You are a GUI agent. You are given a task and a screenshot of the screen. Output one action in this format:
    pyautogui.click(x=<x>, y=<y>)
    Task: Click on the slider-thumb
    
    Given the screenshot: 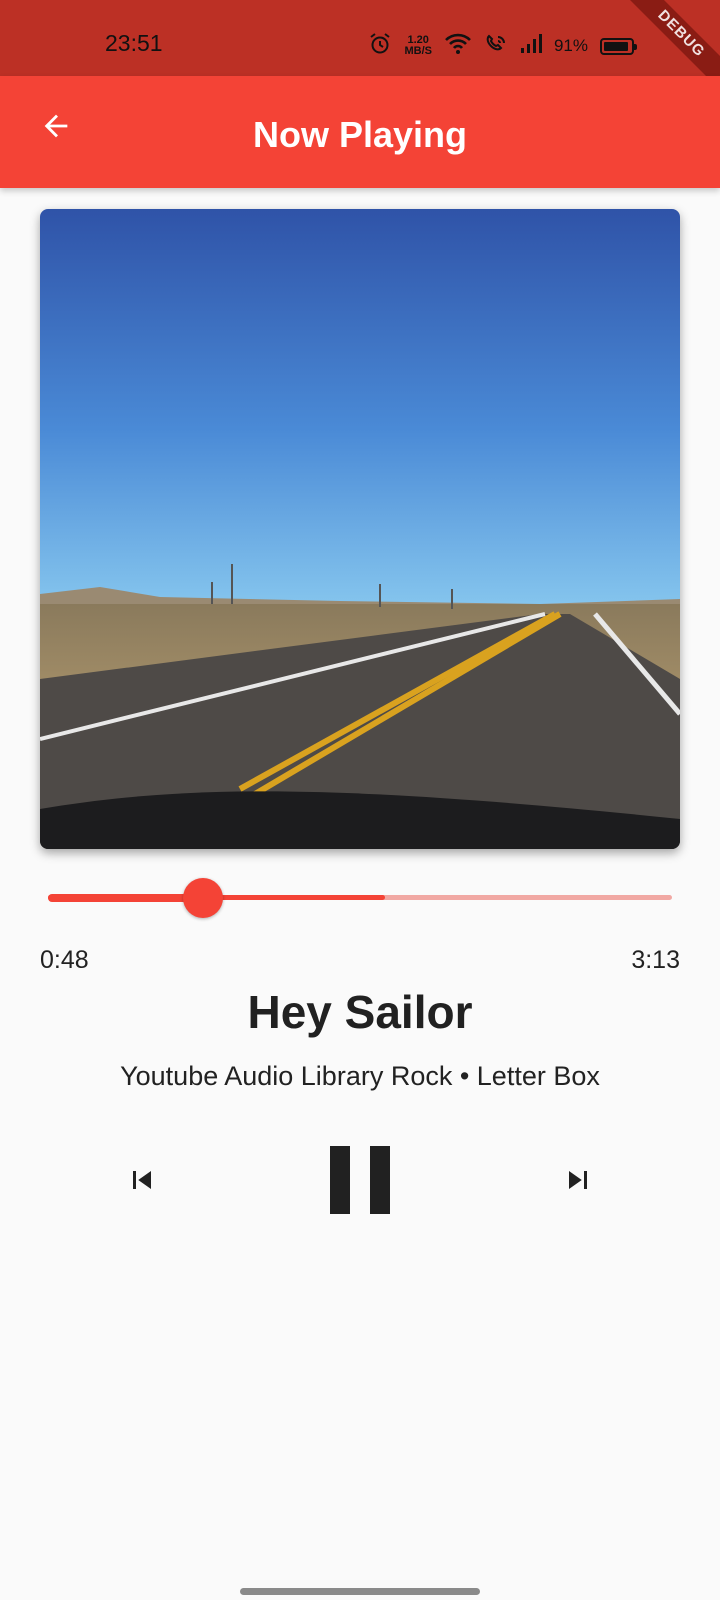 What is the action you would take?
    pyautogui.click(x=202, y=898)
    